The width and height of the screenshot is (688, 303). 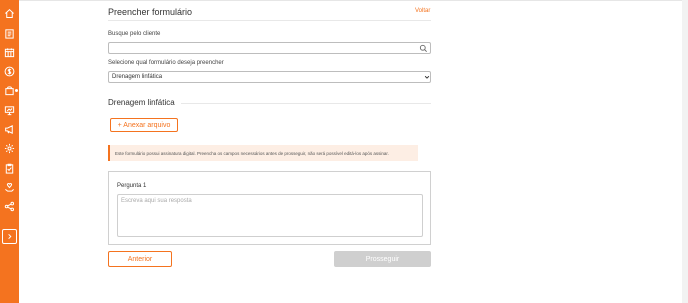 I want to click on top-border, so click(x=350, y=0).